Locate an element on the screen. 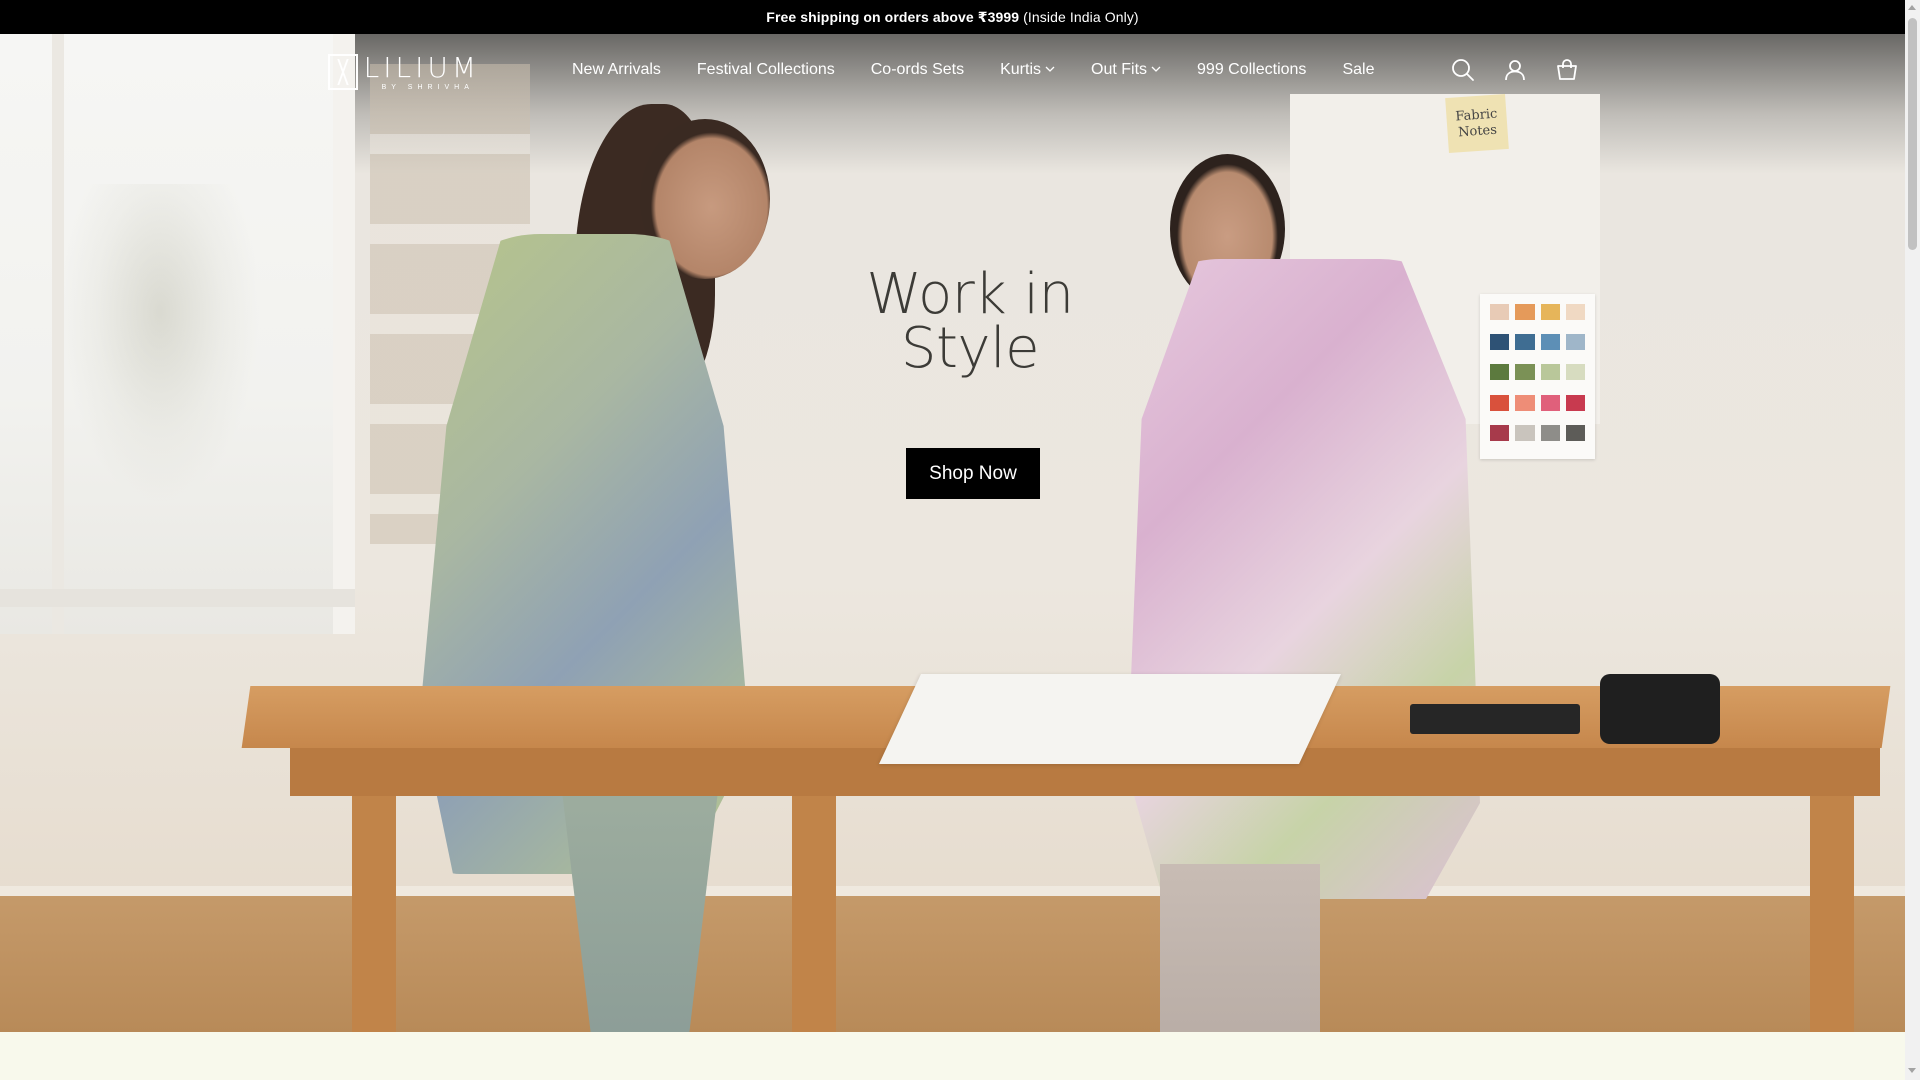 This screenshot has height=1080, width=1920. account-button is located at coordinates (1515, 70).